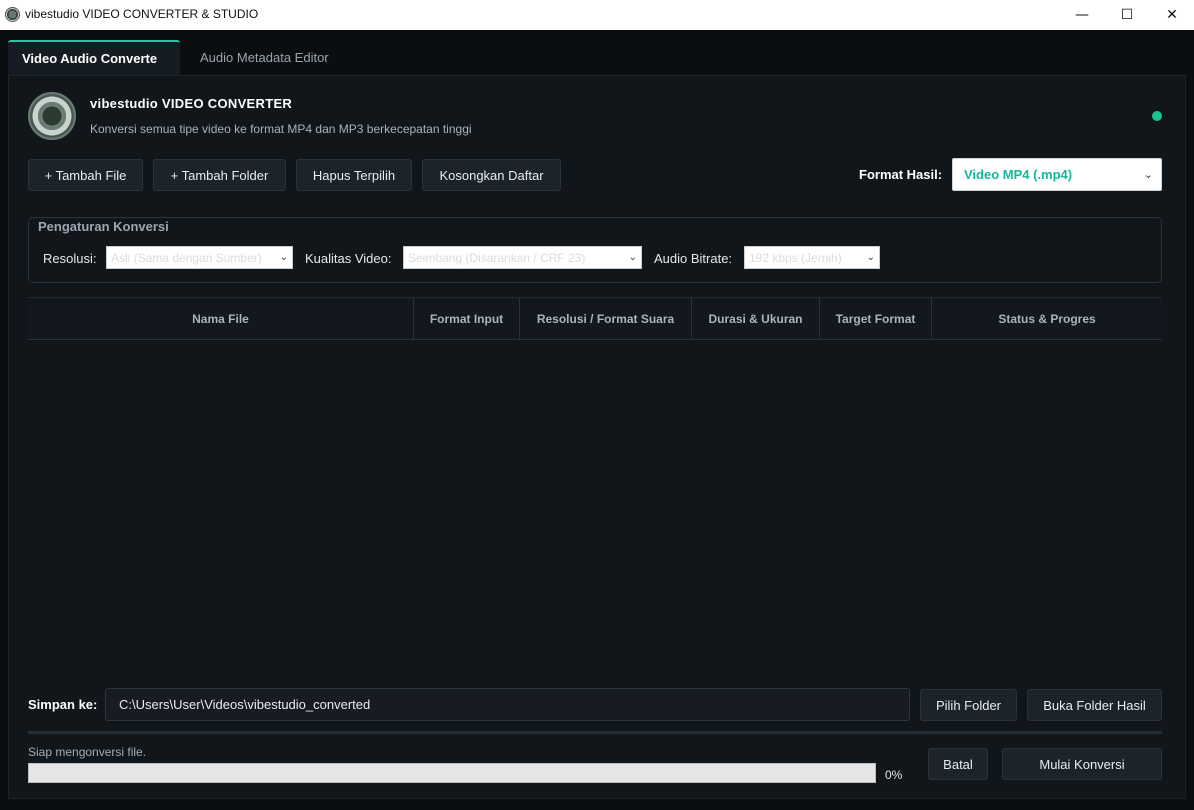 The image size is (1194, 810). What do you see at coordinates (606, 318) in the screenshot?
I see `column-header-resolution: Resolusi / Format Suara` at bounding box center [606, 318].